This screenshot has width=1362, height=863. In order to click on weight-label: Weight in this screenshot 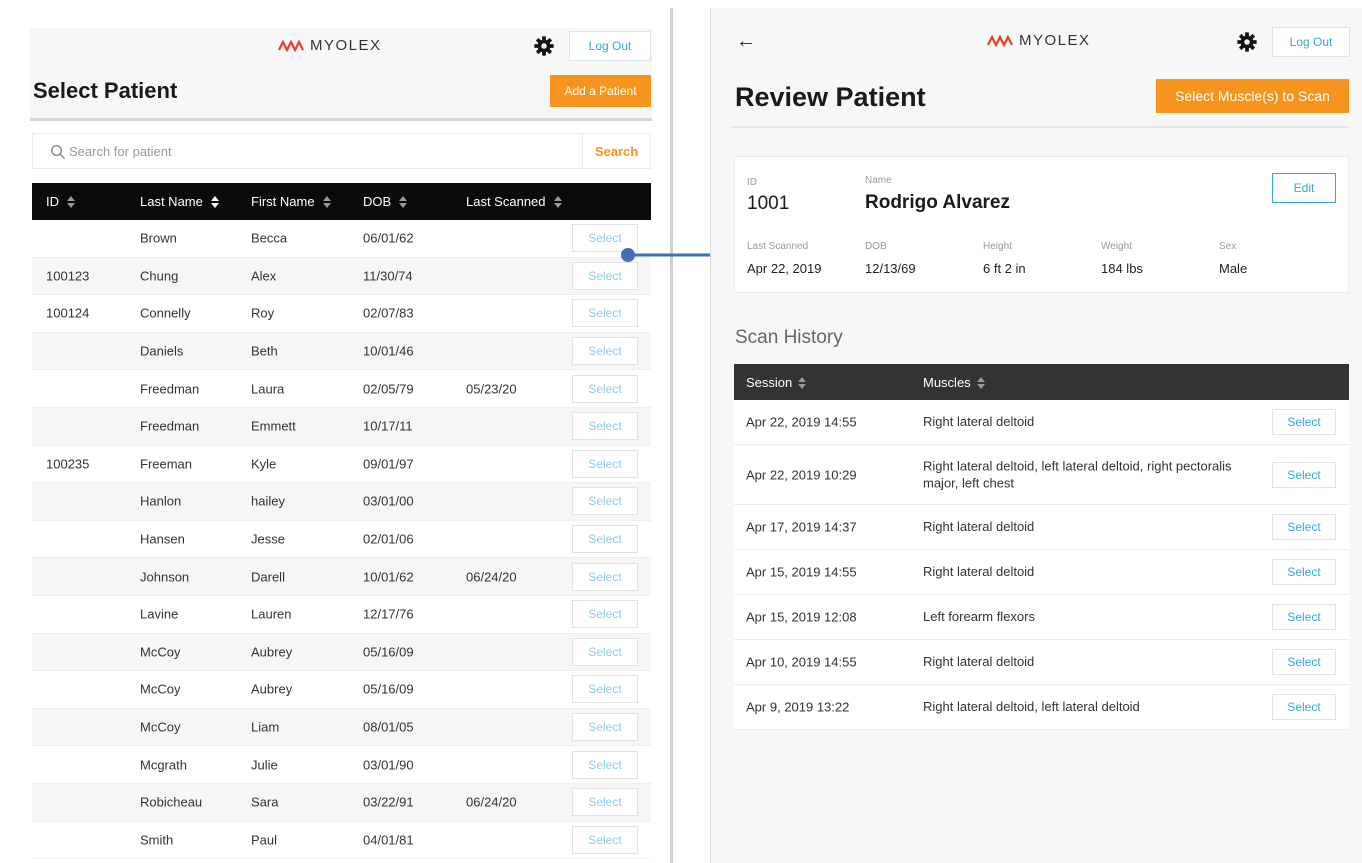, I will do `click(1116, 246)`.